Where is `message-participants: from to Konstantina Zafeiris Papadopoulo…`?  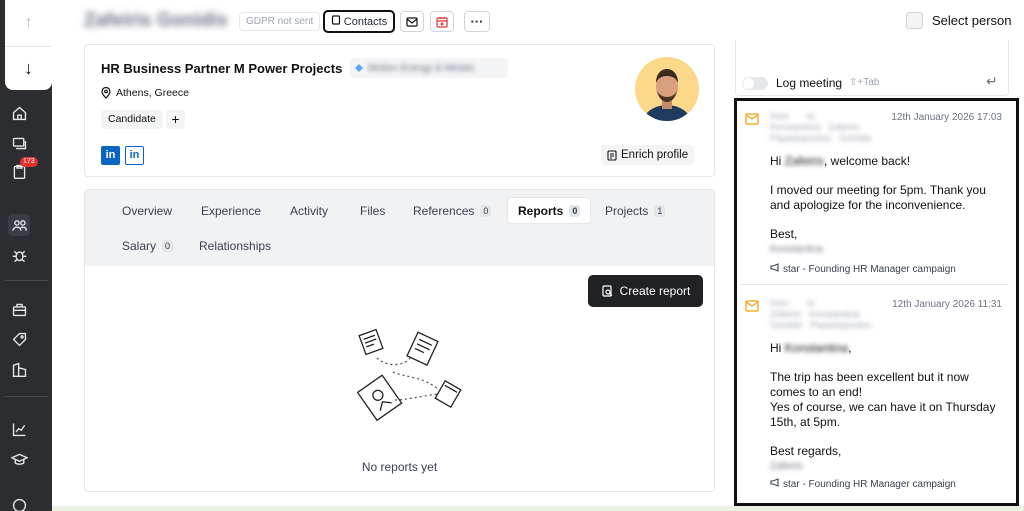 message-participants: from to Konstantina Zafeiris Papadopoulo… is located at coordinates (821, 127).